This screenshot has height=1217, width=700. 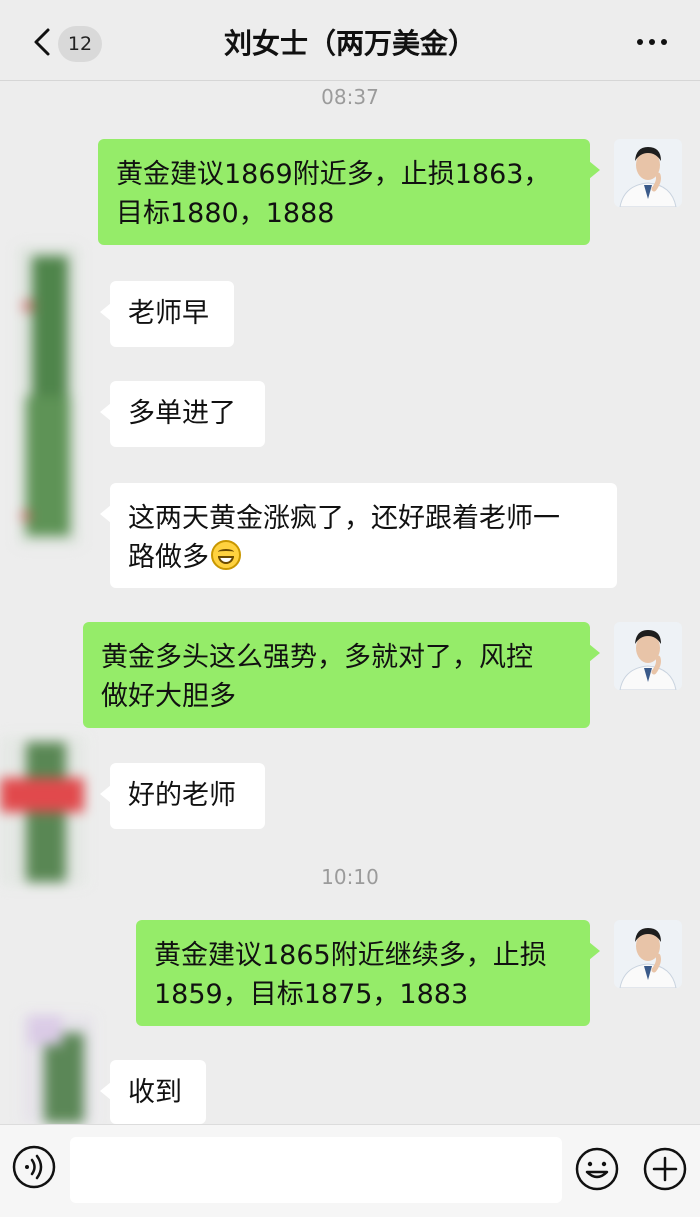 I want to click on plus-icon, so click(x=665, y=1169).